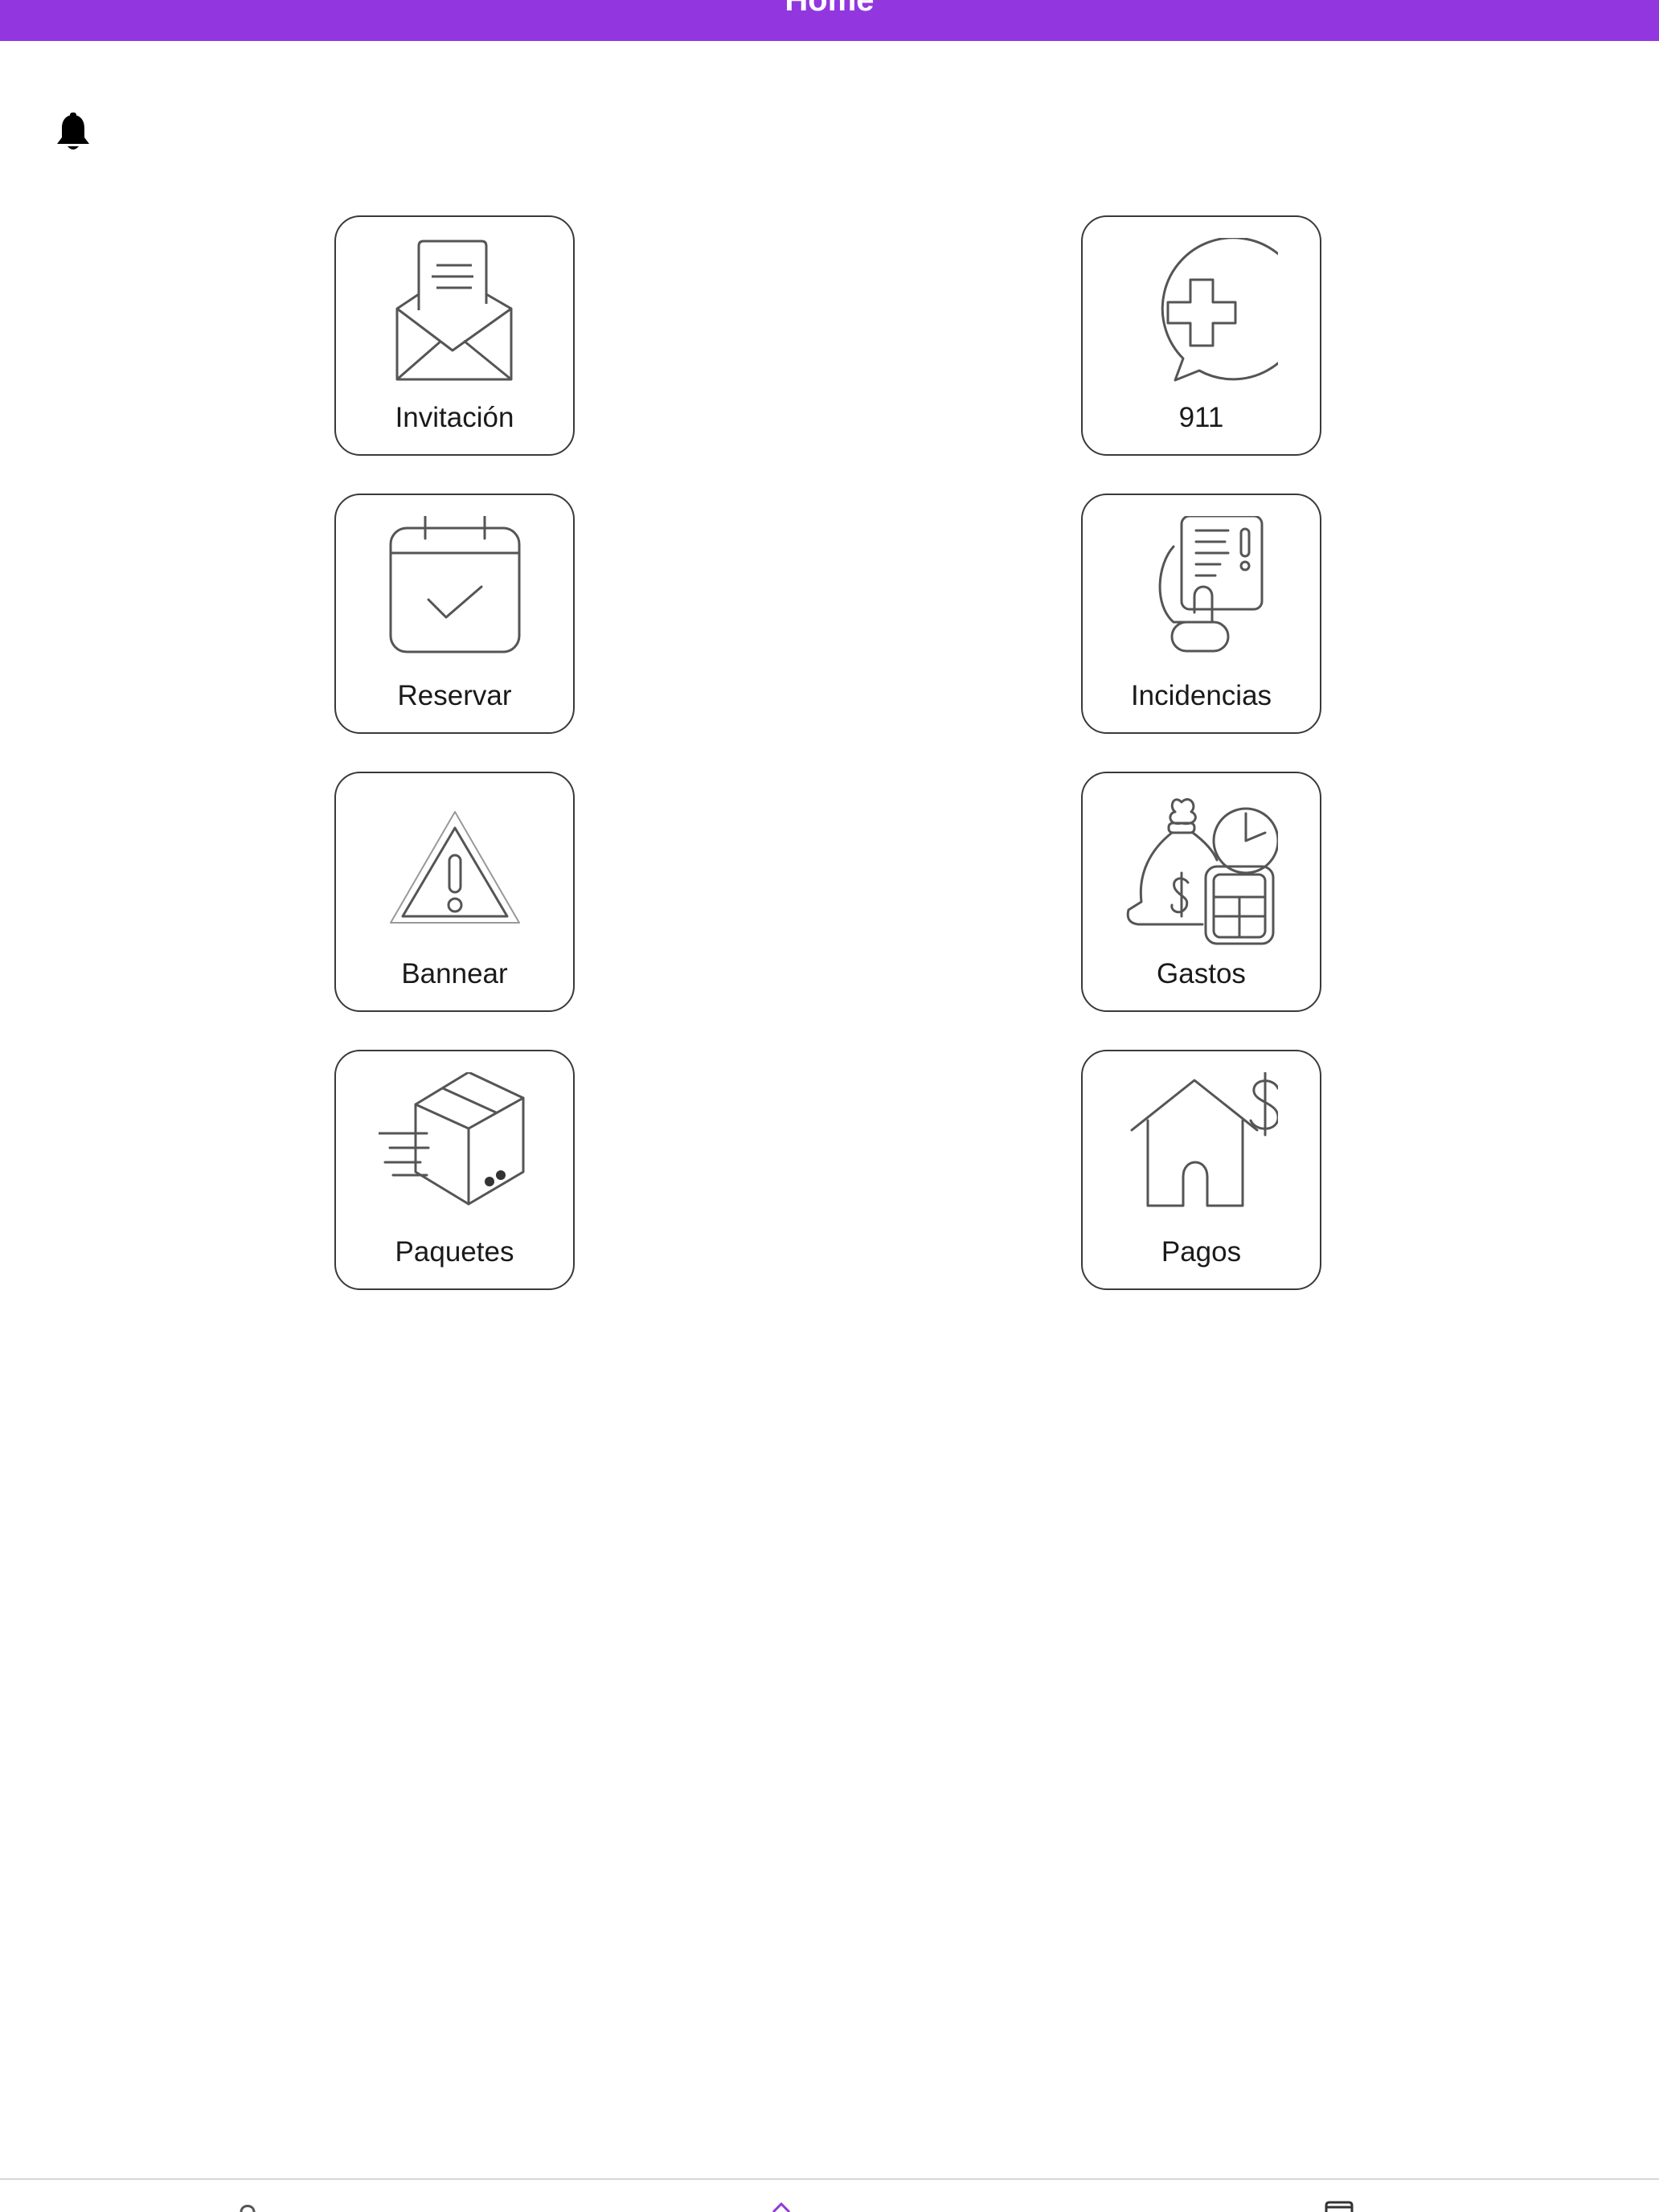 This screenshot has height=2212, width=1659. What do you see at coordinates (829, 9) in the screenshot?
I see `page-title: Home` at bounding box center [829, 9].